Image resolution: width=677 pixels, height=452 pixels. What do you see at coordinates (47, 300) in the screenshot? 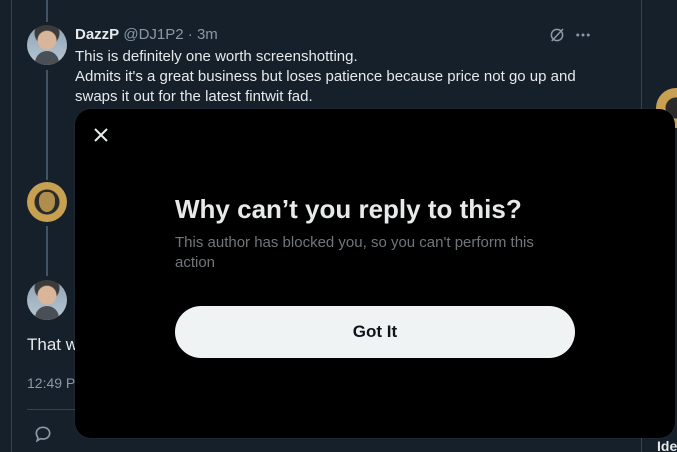
I see `reply-author-avatar` at bounding box center [47, 300].